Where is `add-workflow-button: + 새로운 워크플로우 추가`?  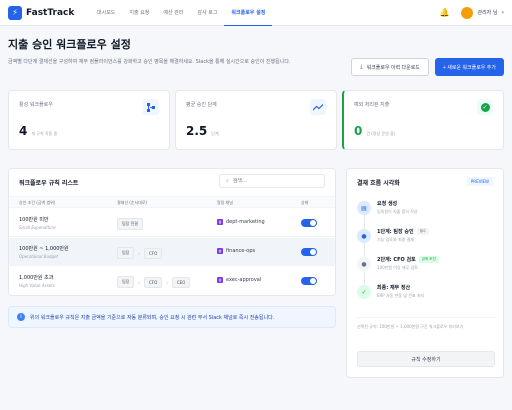
add-workflow-button: + 새로운 워크플로우 추가 is located at coordinates (469, 67).